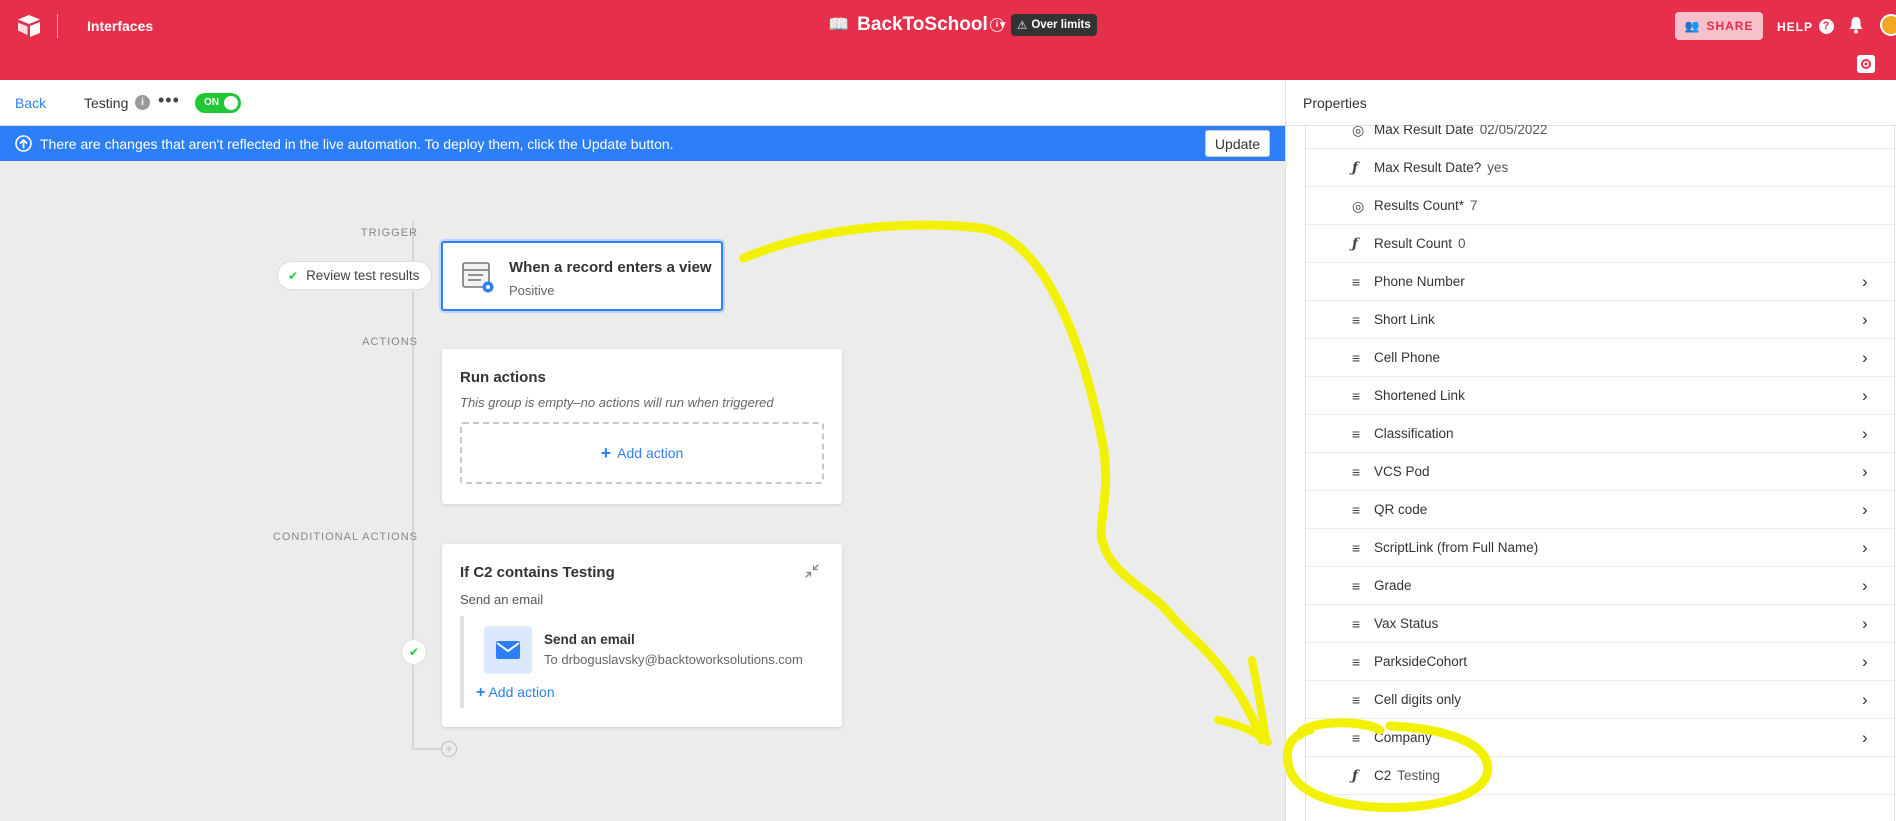 Image resolution: width=1896 pixels, height=821 pixels. I want to click on add-conditional-action-button: + Add action, so click(515, 693).